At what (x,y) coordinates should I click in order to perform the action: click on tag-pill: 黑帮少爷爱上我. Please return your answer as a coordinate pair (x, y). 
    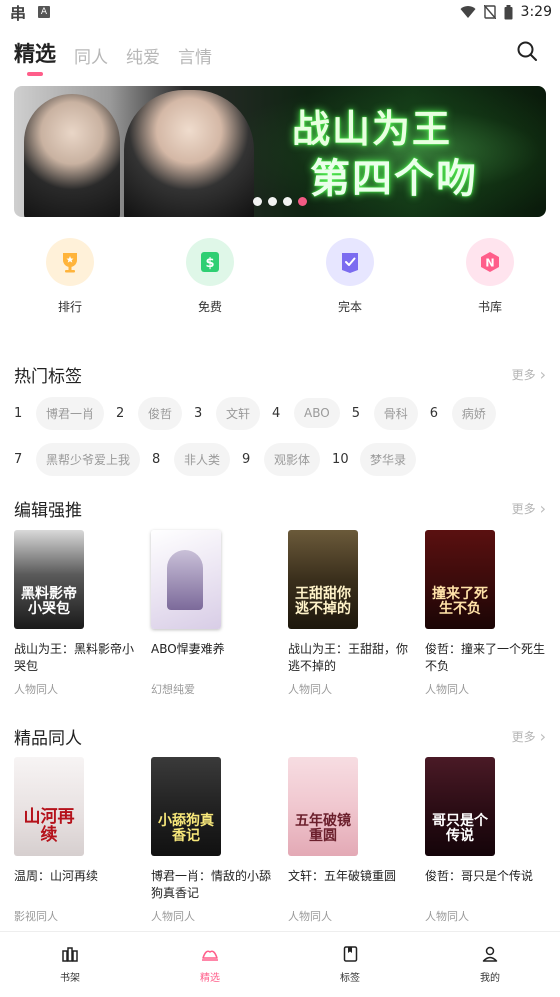
    Looking at the image, I should click on (88, 459).